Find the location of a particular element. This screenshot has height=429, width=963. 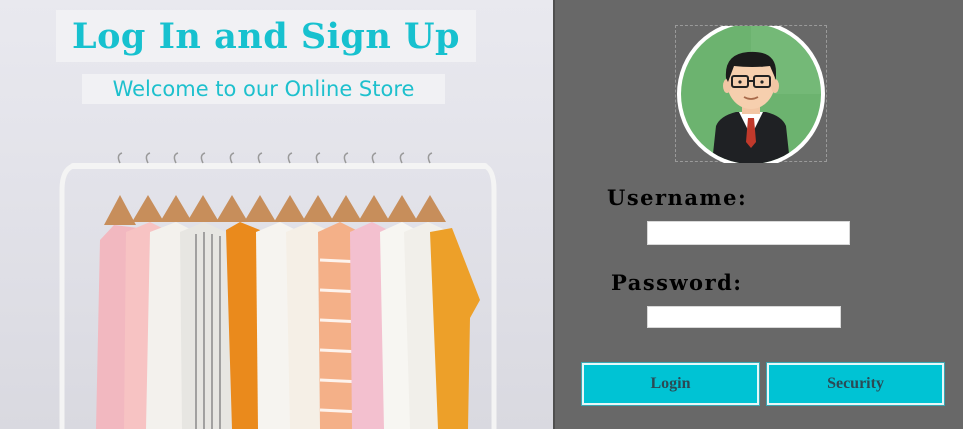

login-button-label: Login is located at coordinates (670, 383).